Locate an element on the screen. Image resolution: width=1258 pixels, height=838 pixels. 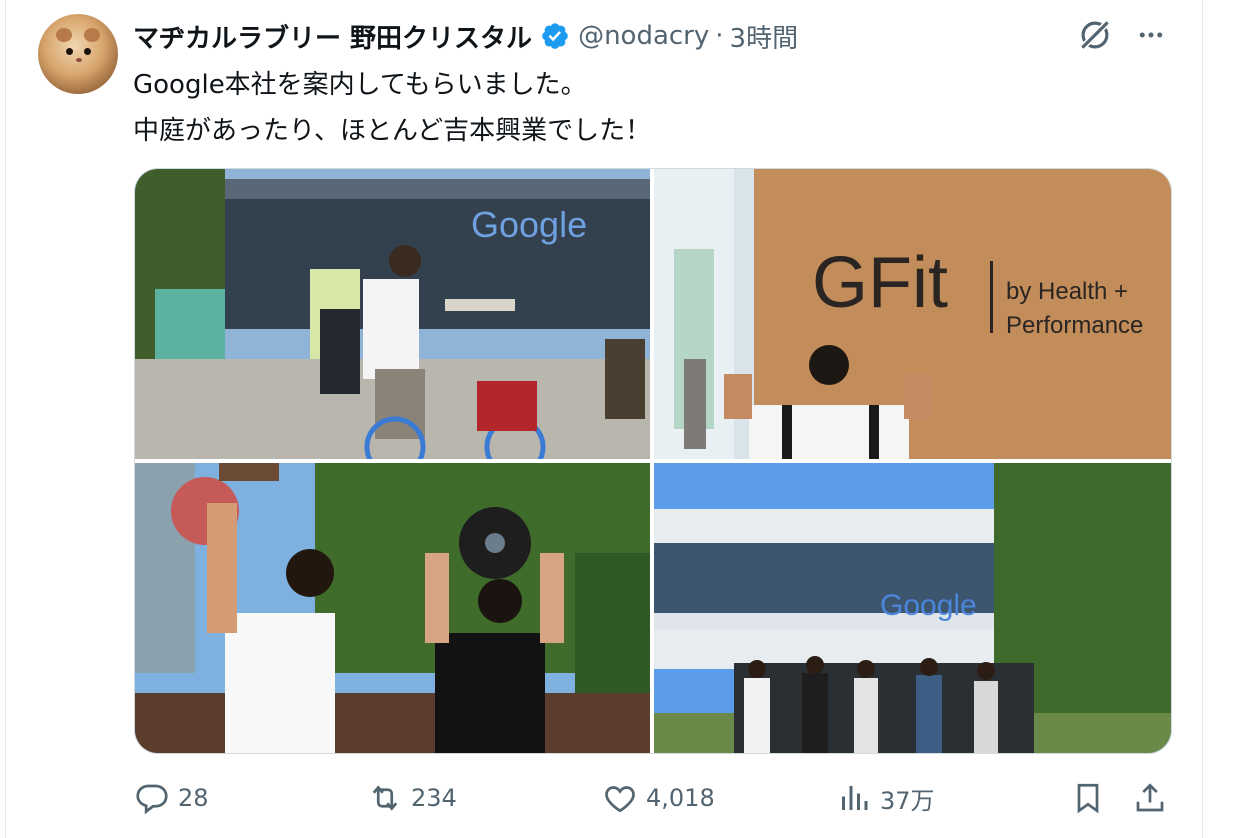
tweet-timestamp: 3時間 is located at coordinates (764, 36).